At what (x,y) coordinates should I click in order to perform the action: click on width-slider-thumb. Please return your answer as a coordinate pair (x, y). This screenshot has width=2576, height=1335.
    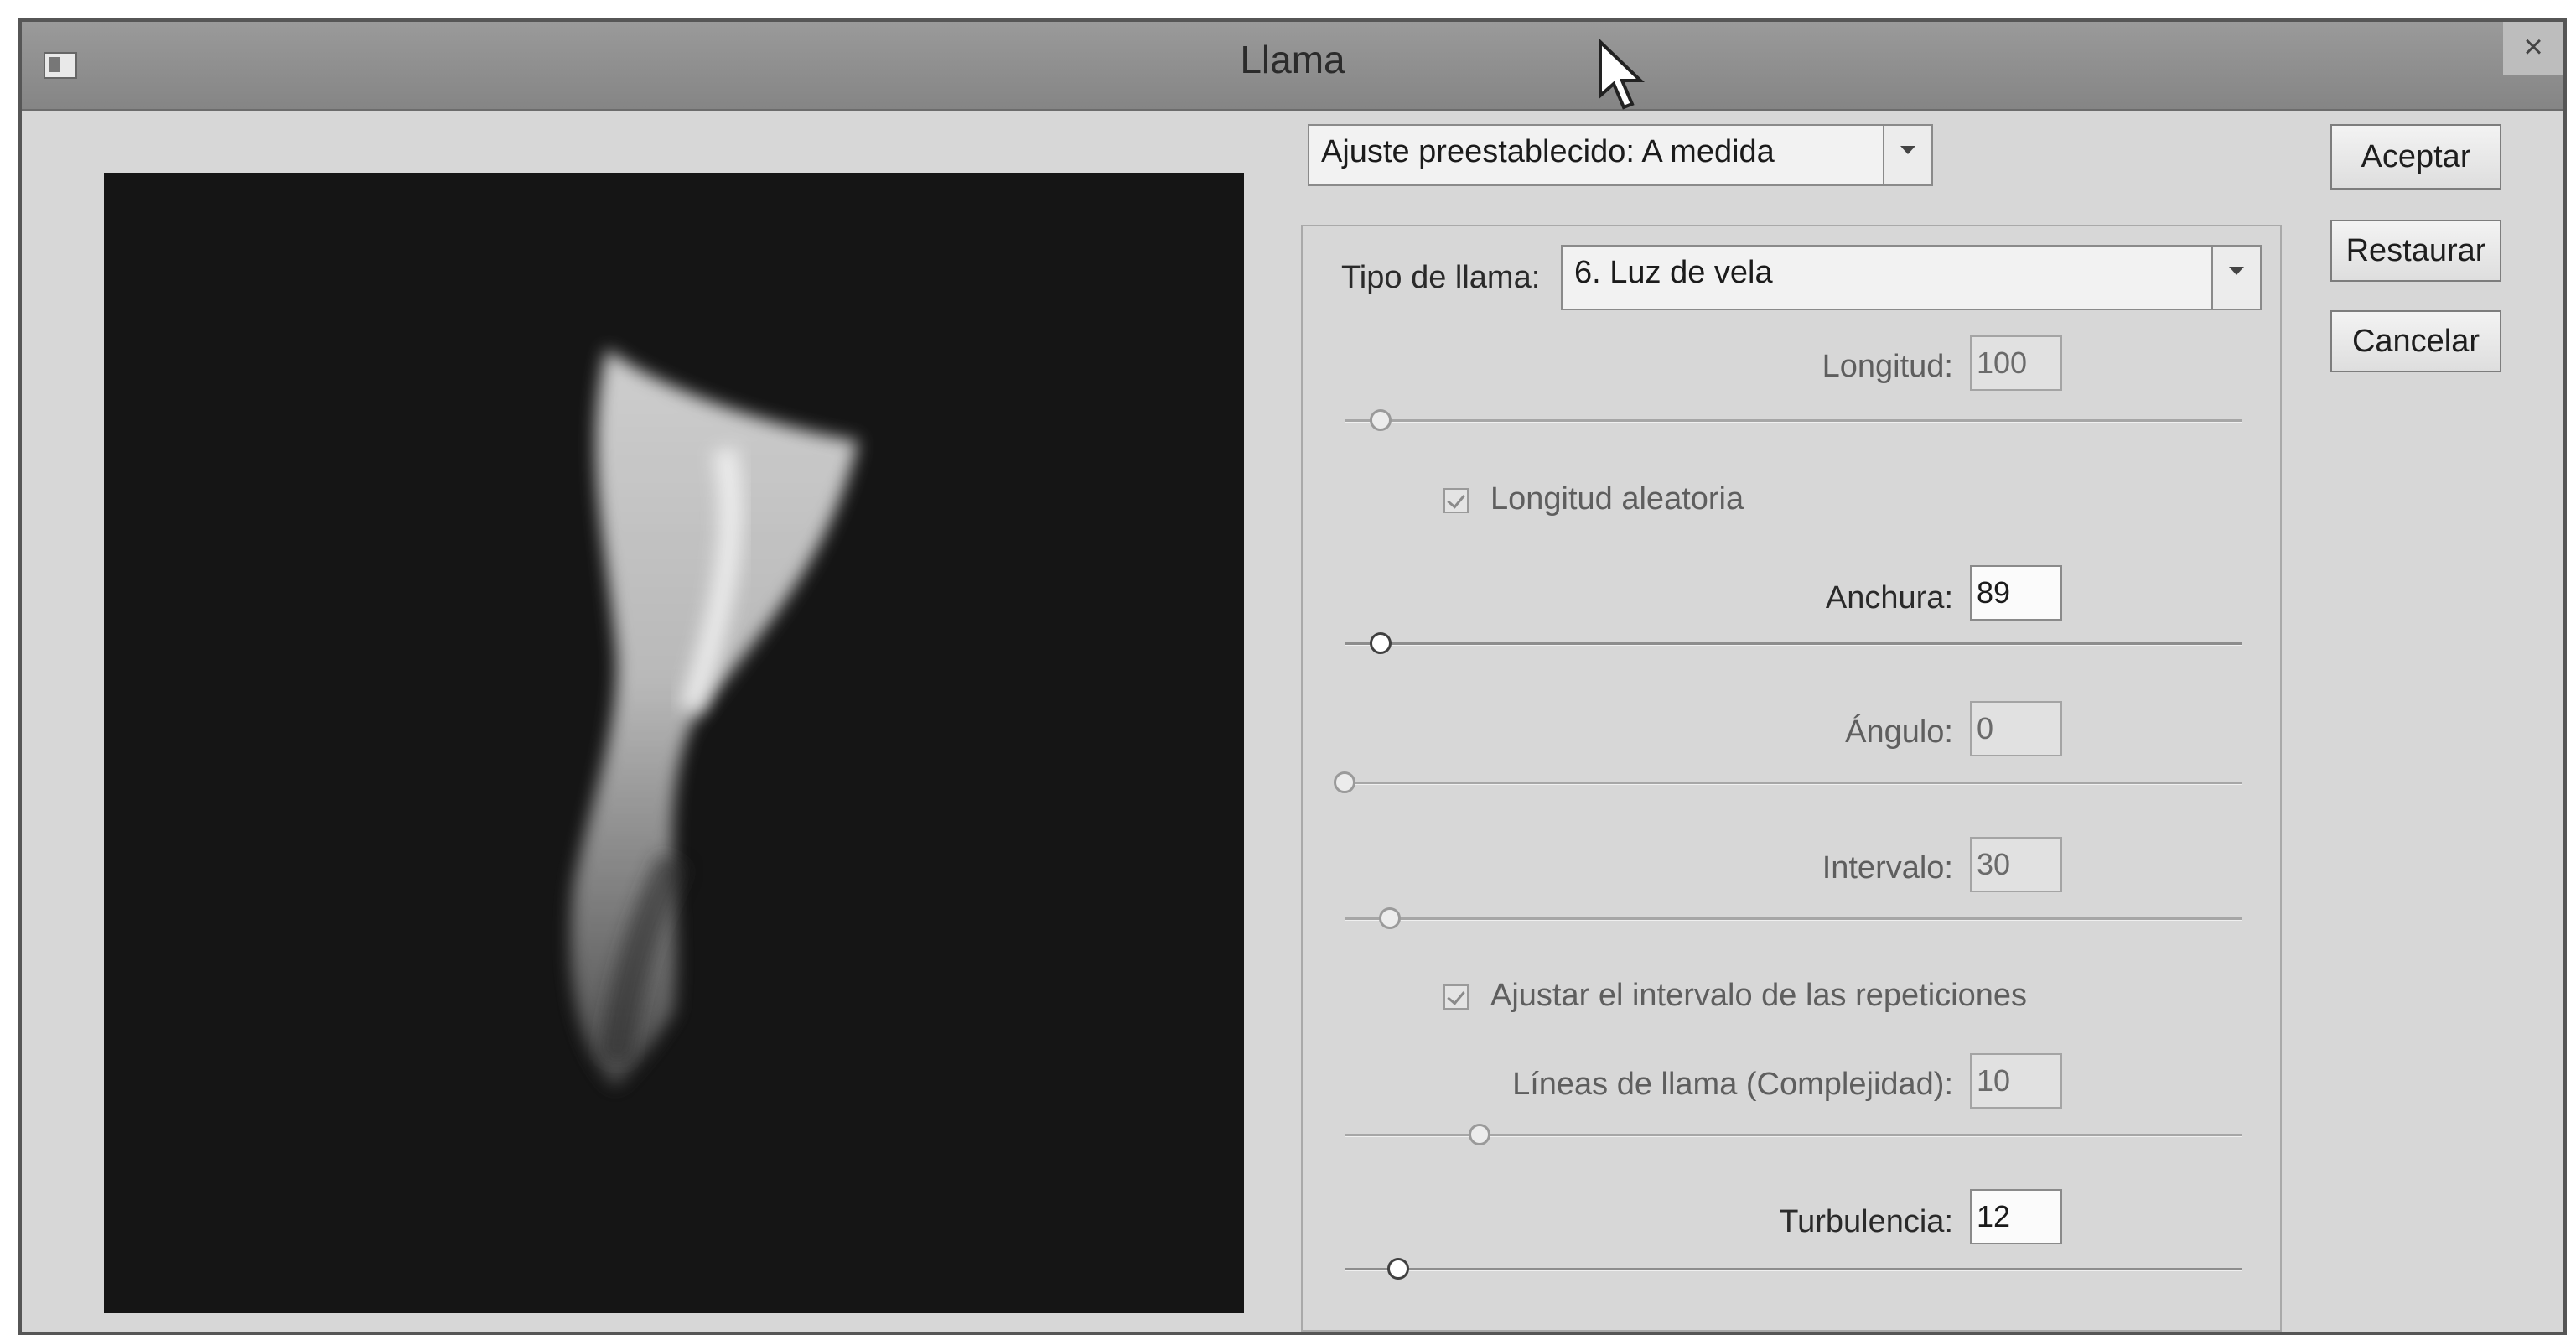
    Looking at the image, I should click on (1380, 643).